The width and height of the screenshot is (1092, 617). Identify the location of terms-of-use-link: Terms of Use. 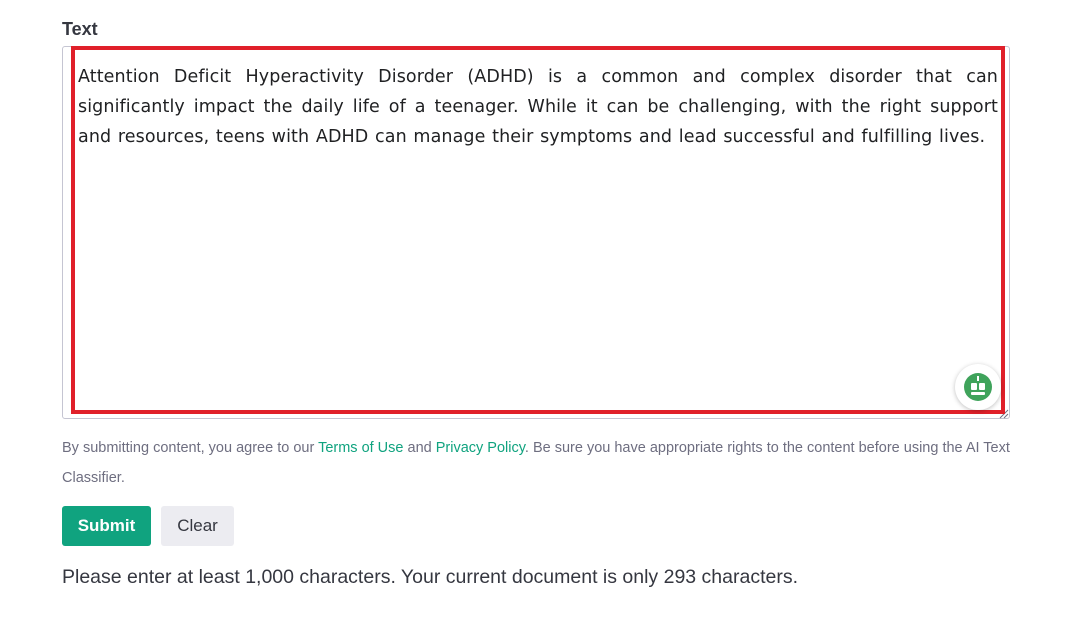
(360, 448).